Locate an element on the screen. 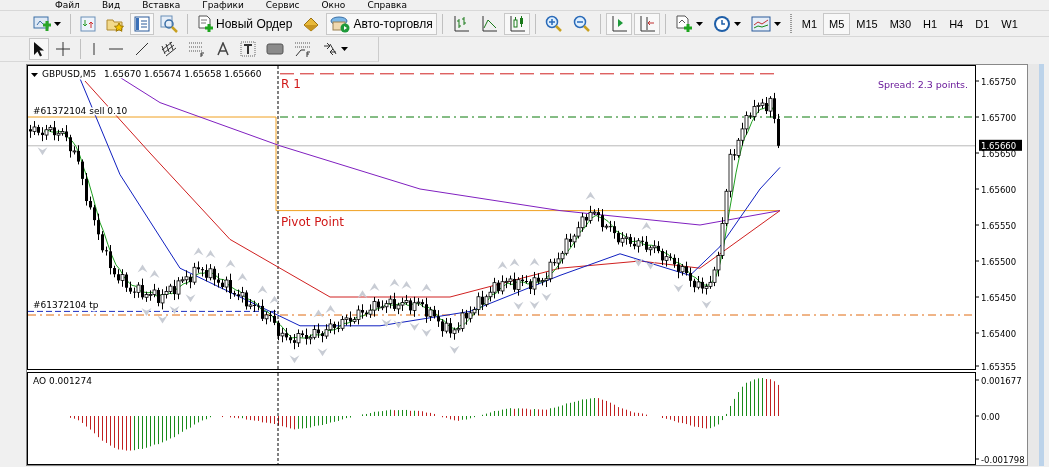 The image size is (1049, 467). timeframe-button: H4 is located at coordinates (956, 23).